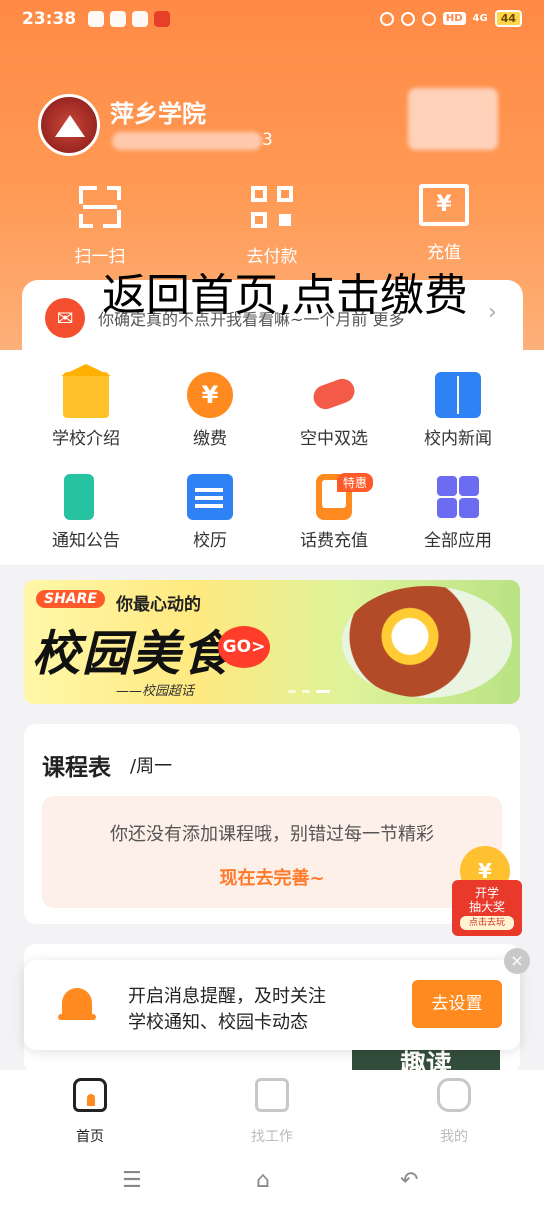 The height and width of the screenshot is (1213, 544). Describe the element at coordinates (129, 19) in the screenshot. I see `status-notification-icons` at that location.